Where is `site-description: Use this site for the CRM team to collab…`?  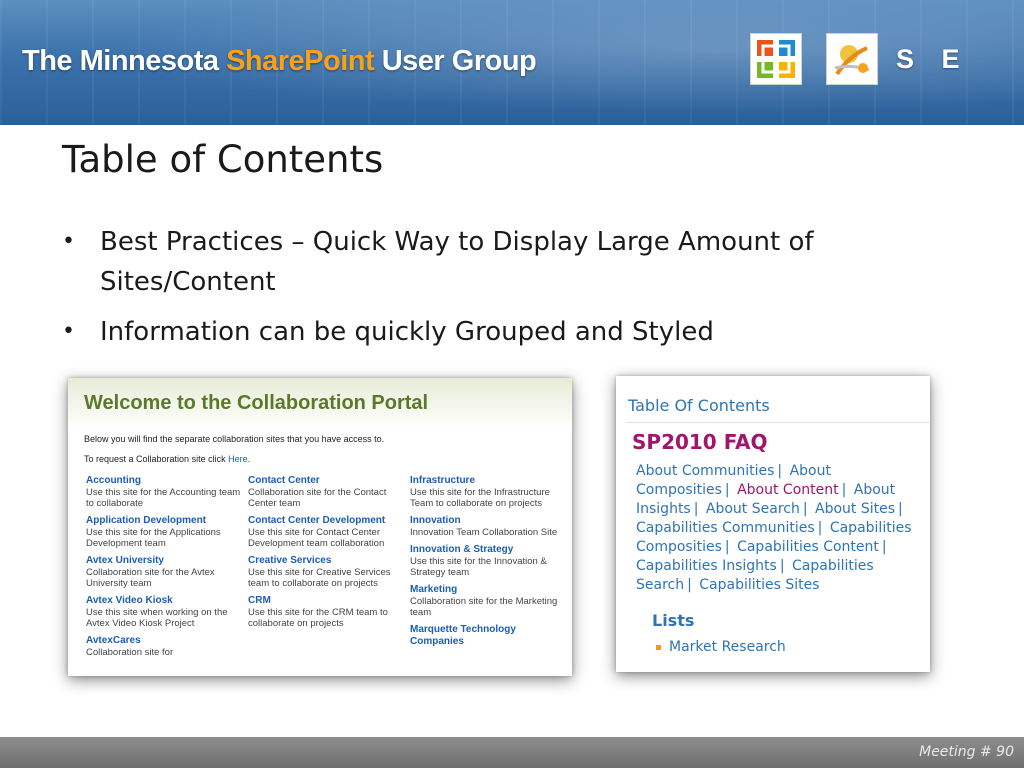 site-description: Use this site for the CRM team to collab… is located at coordinates (318, 618).